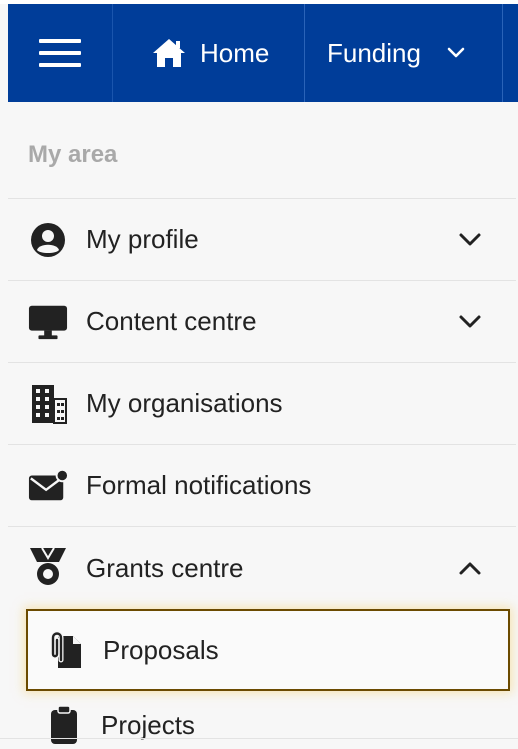 The width and height of the screenshot is (518, 749). I want to click on clipboard-icon, so click(64, 725).